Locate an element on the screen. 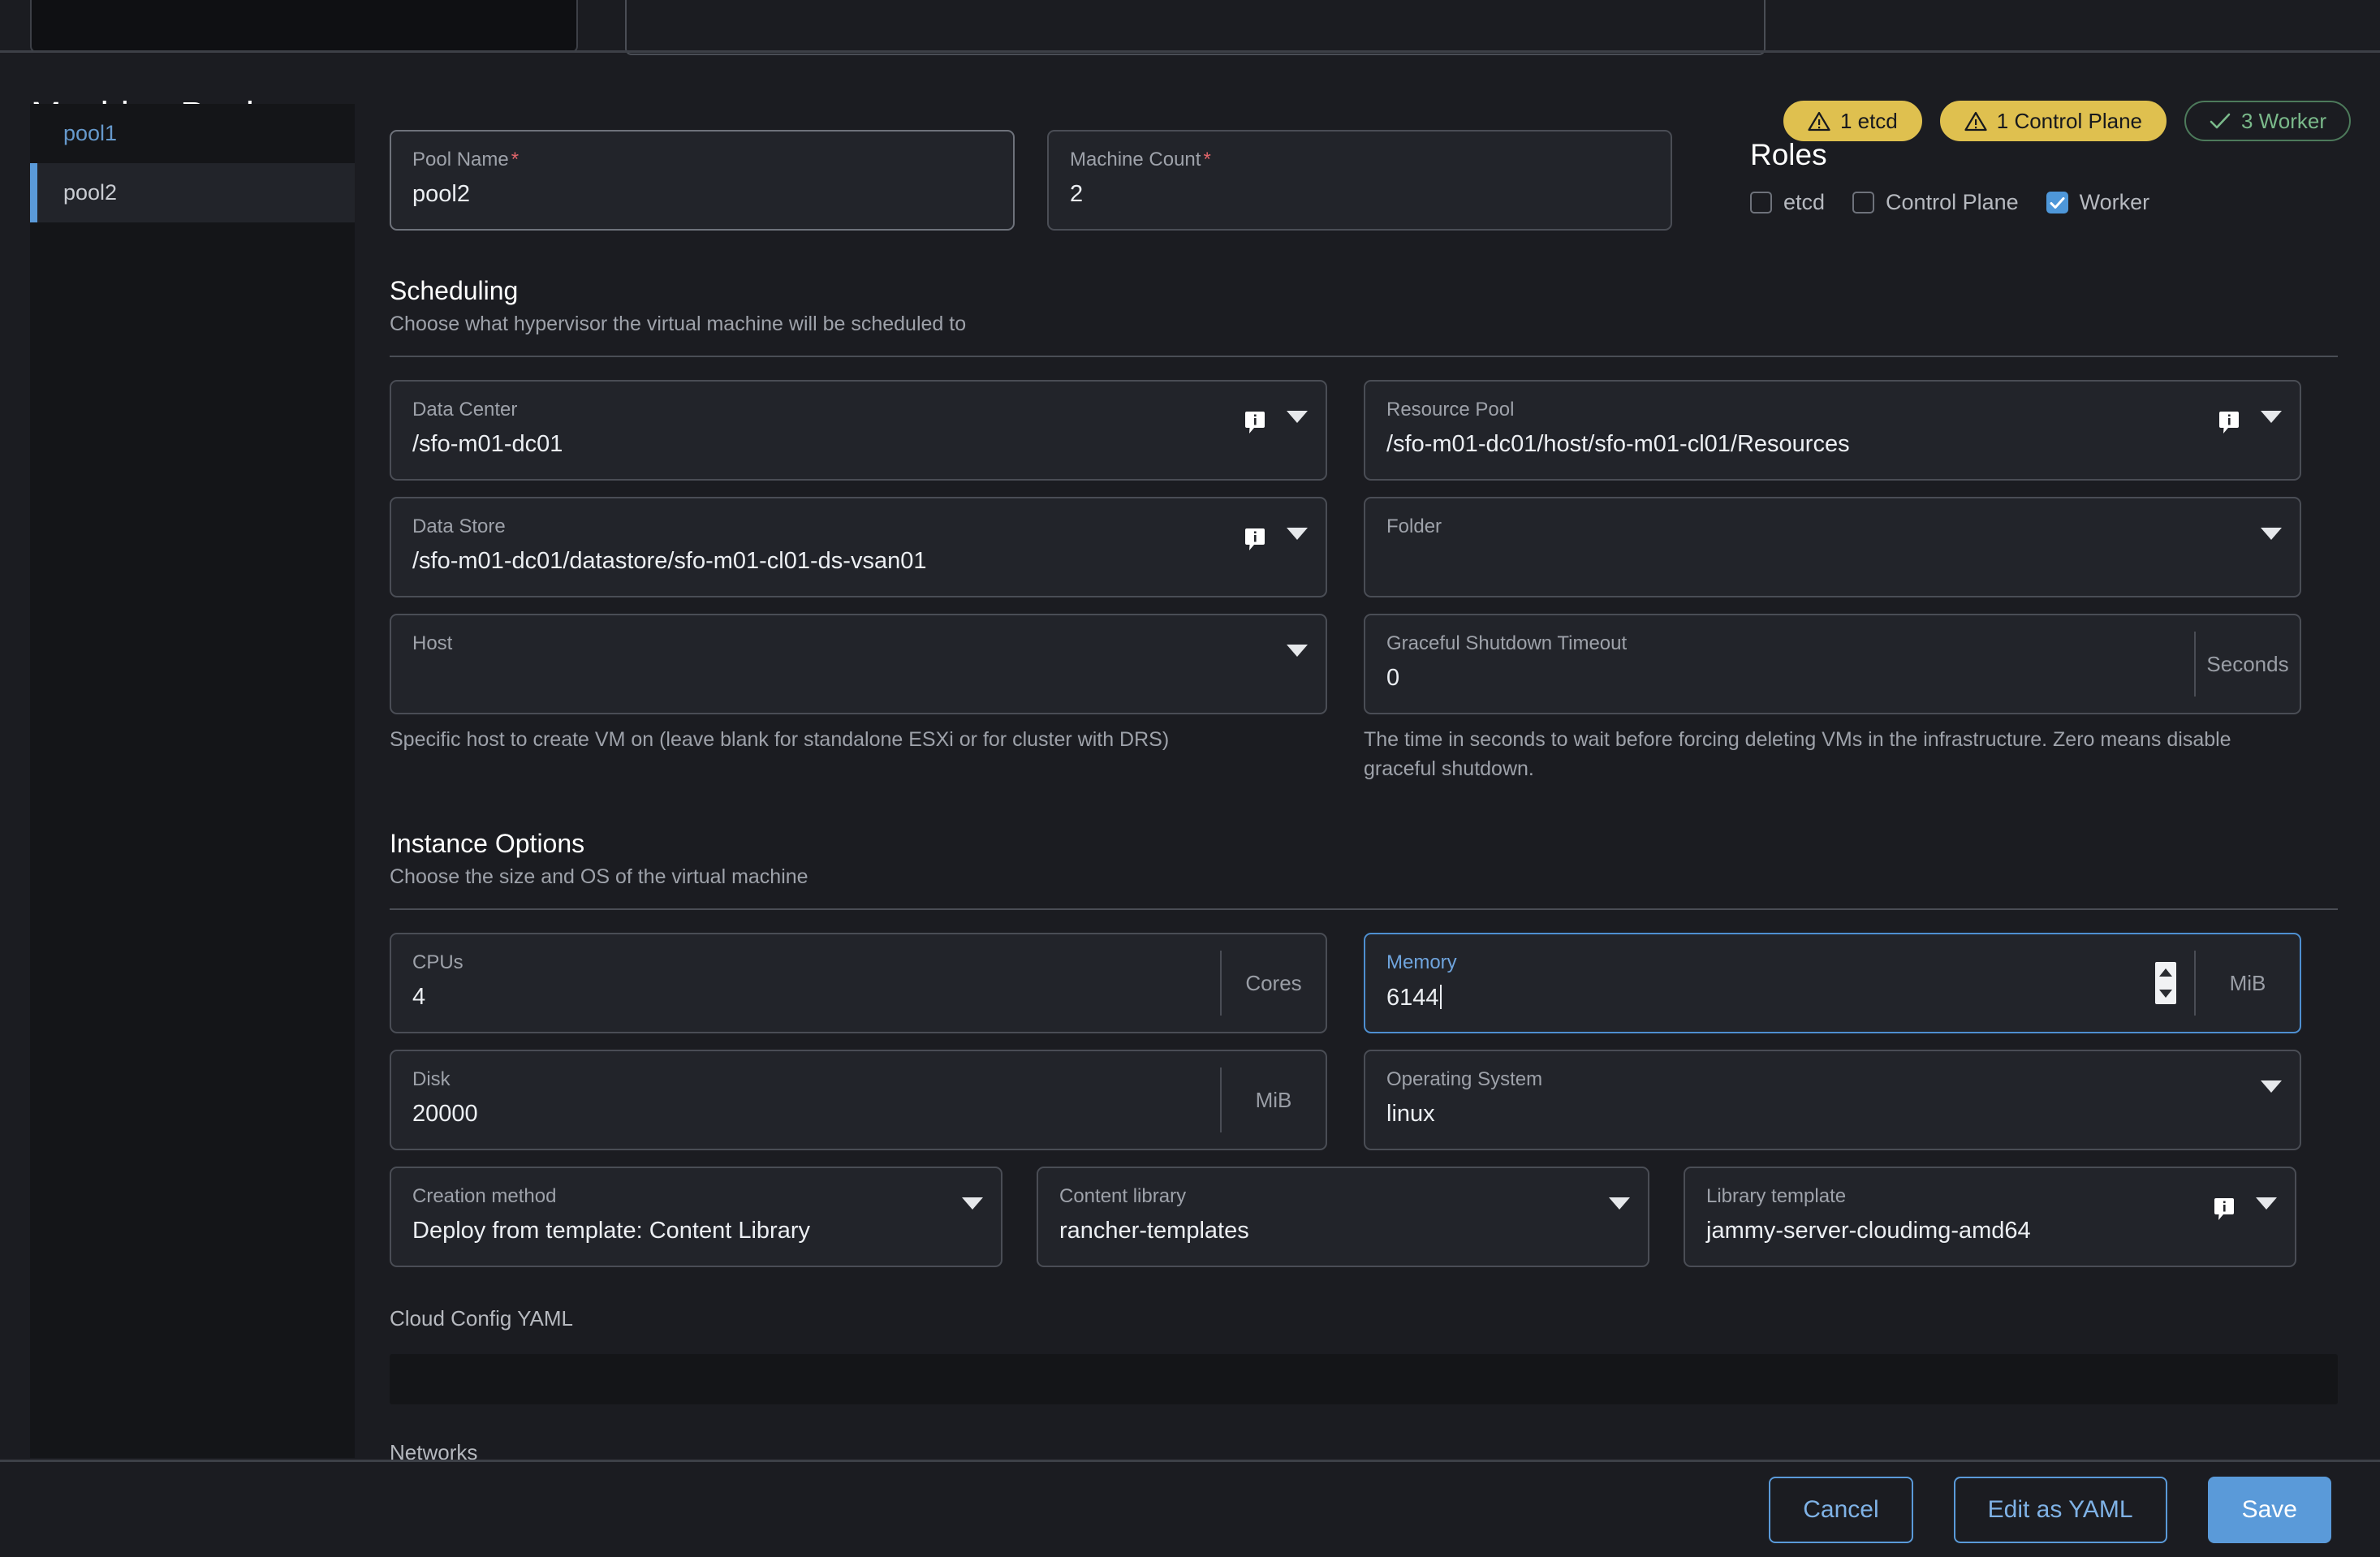  check-icon is located at coordinates (2220, 121).